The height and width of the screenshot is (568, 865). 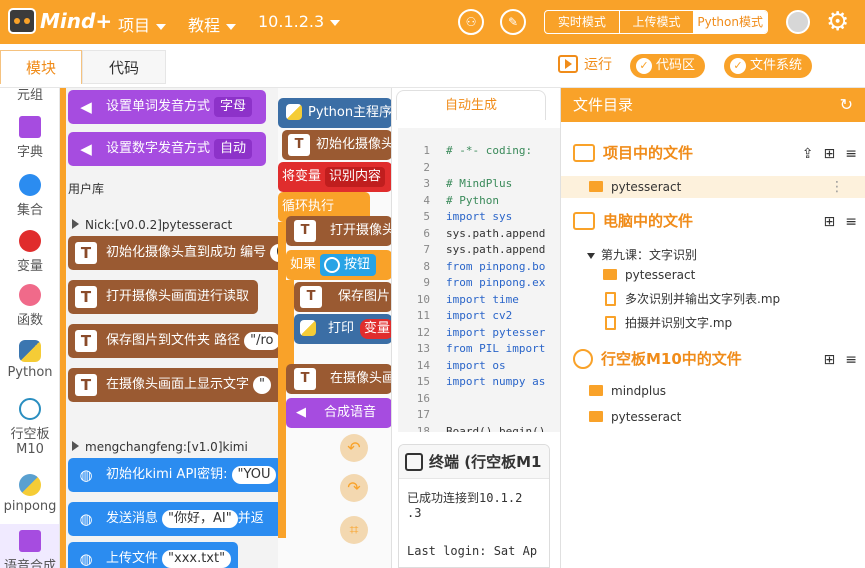 I want to click on edit-button: ✎, so click(x=513, y=22).